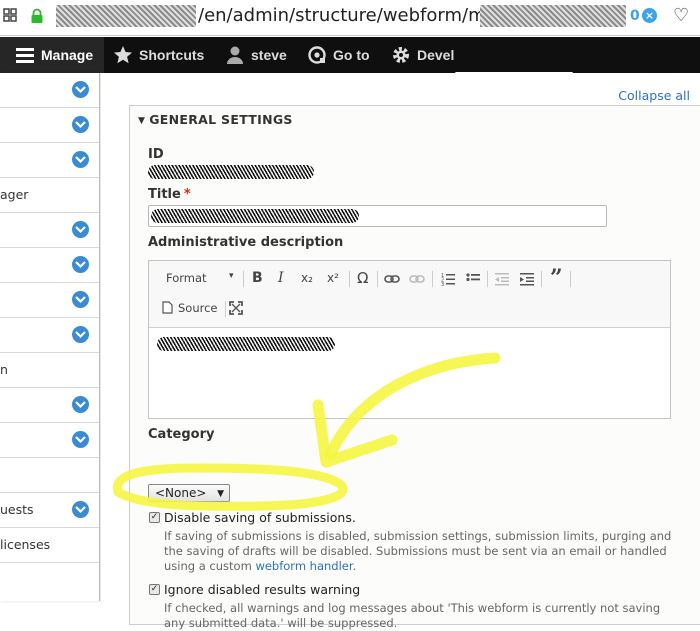 The width and height of the screenshot is (700, 631). I want to click on category-select: <None> ▼, so click(189, 493).